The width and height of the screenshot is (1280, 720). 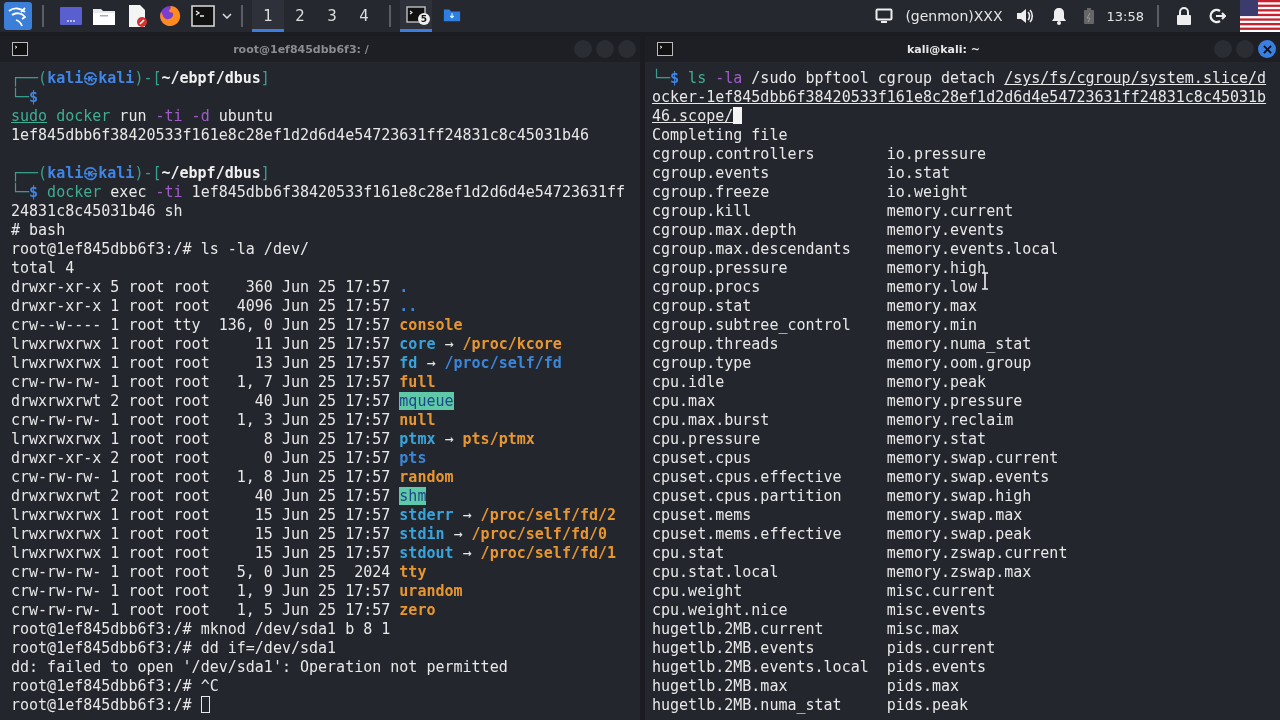 I want to click on file-name: io.pressure, so click(x=936, y=154).